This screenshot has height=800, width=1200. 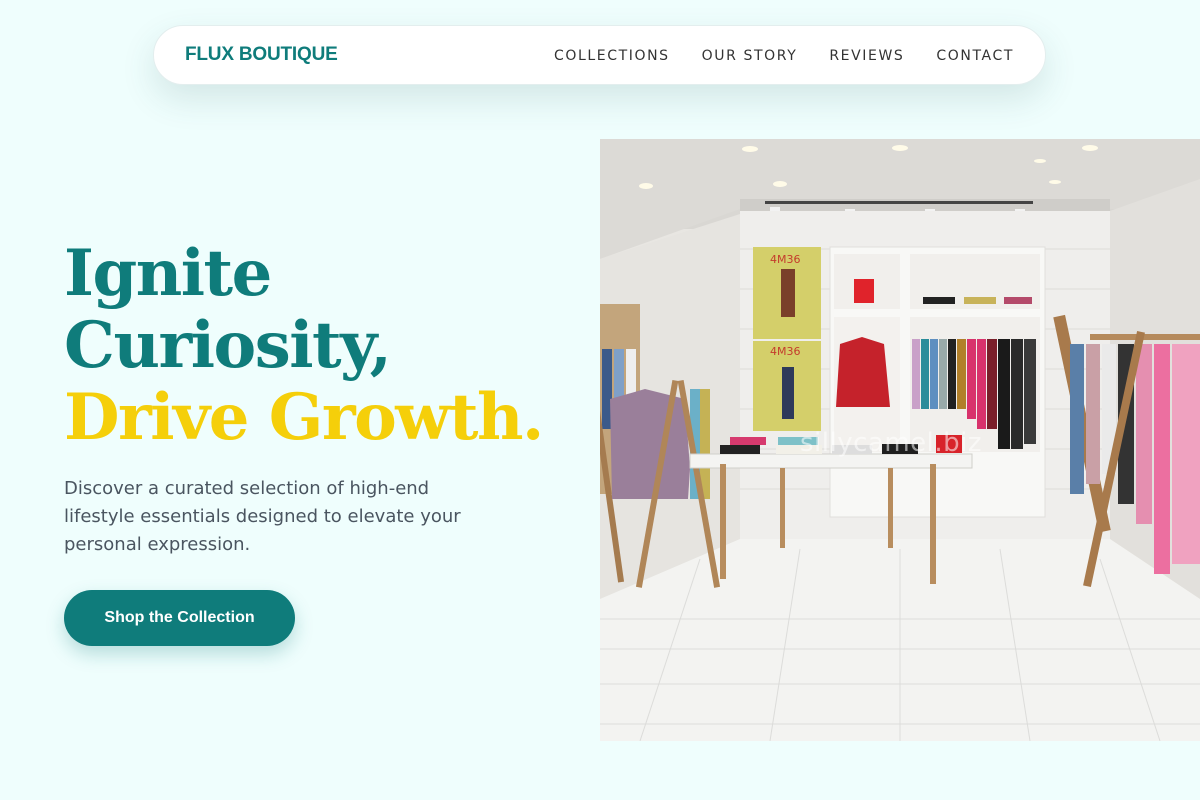 What do you see at coordinates (975, 56) in the screenshot?
I see `nav-link-contact: CONTACT` at bounding box center [975, 56].